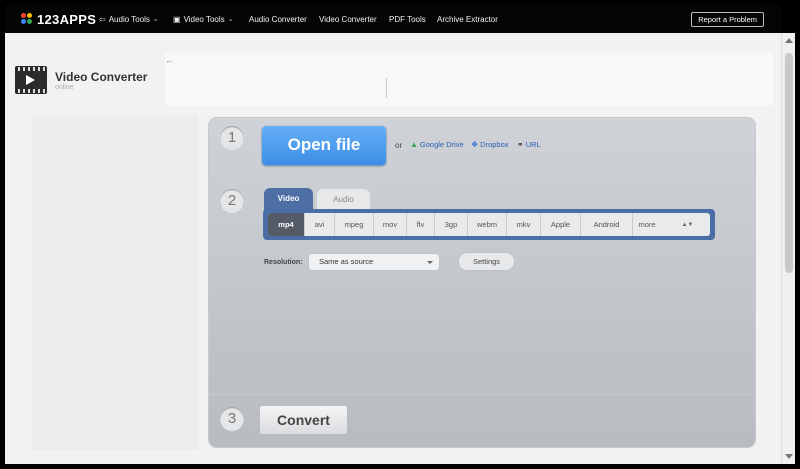 The image size is (800, 469). Describe the element at coordinates (494, 144) in the screenshot. I see `link-label: Dropbox` at that location.